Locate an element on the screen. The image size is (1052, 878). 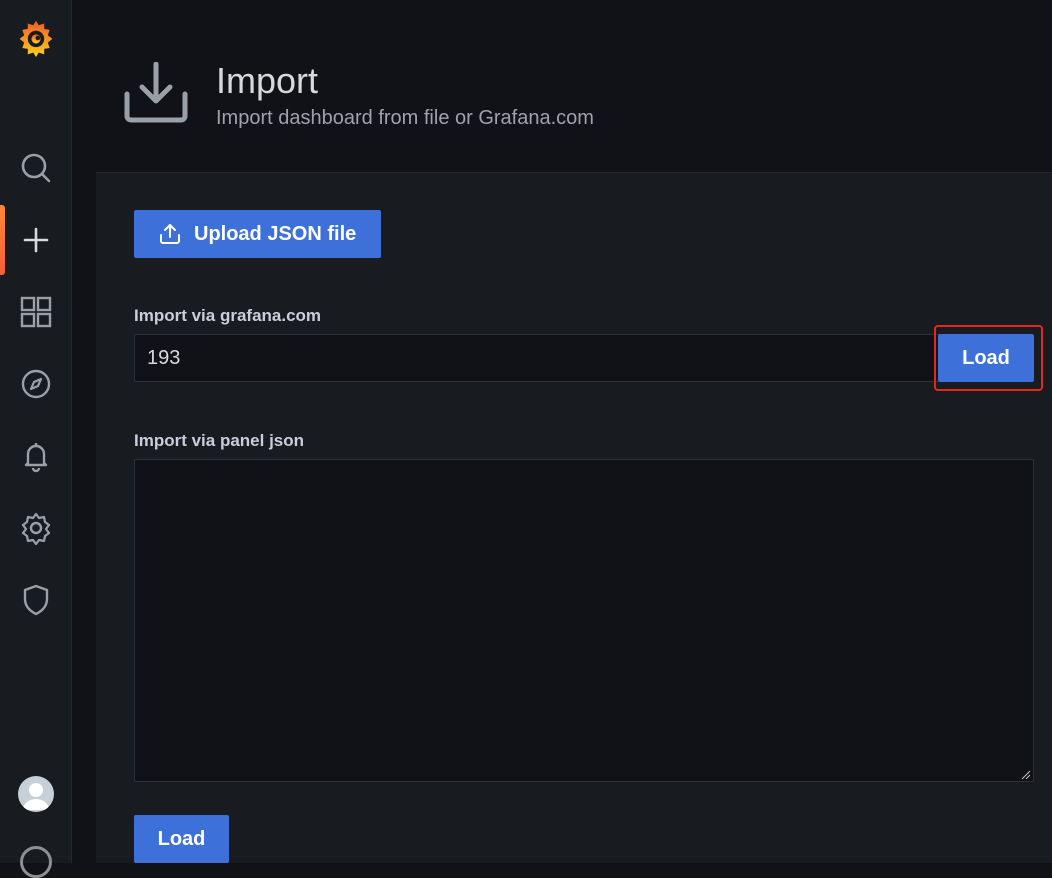
upload-json-file-button: Upload JSON file is located at coordinates (257, 234).